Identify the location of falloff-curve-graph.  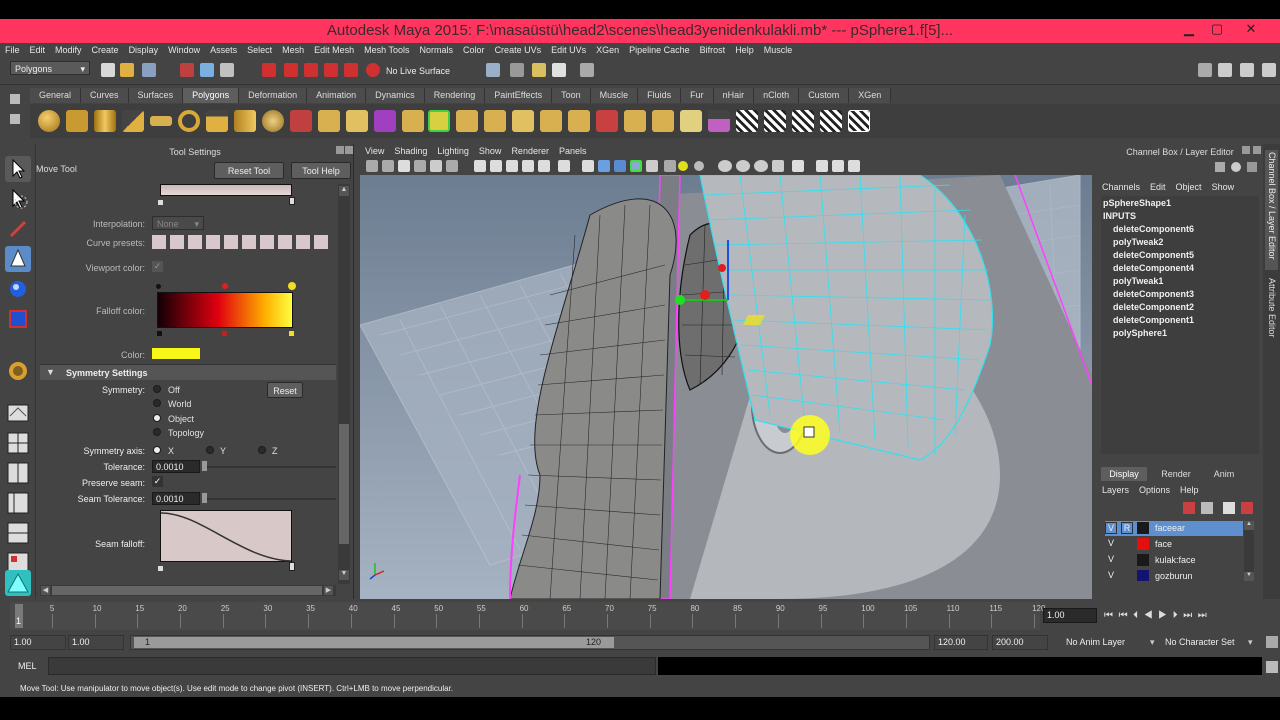
(226, 190).